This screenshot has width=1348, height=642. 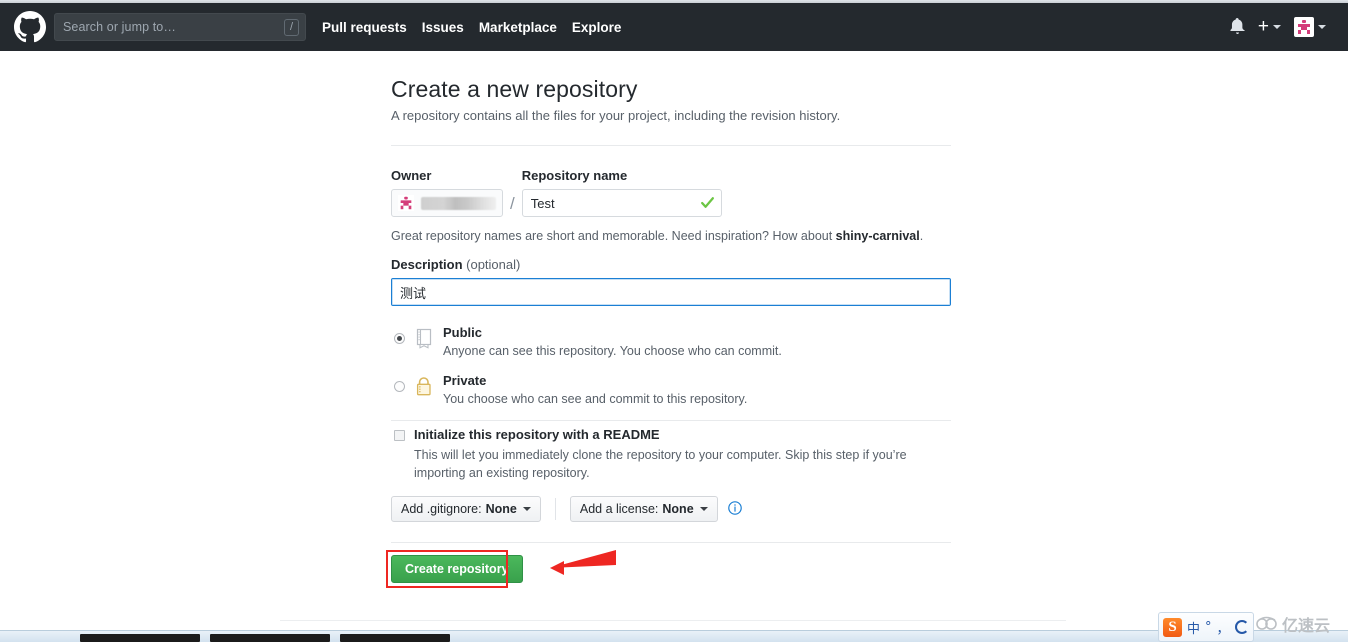 I want to click on avatar, so click(x=1304, y=27).